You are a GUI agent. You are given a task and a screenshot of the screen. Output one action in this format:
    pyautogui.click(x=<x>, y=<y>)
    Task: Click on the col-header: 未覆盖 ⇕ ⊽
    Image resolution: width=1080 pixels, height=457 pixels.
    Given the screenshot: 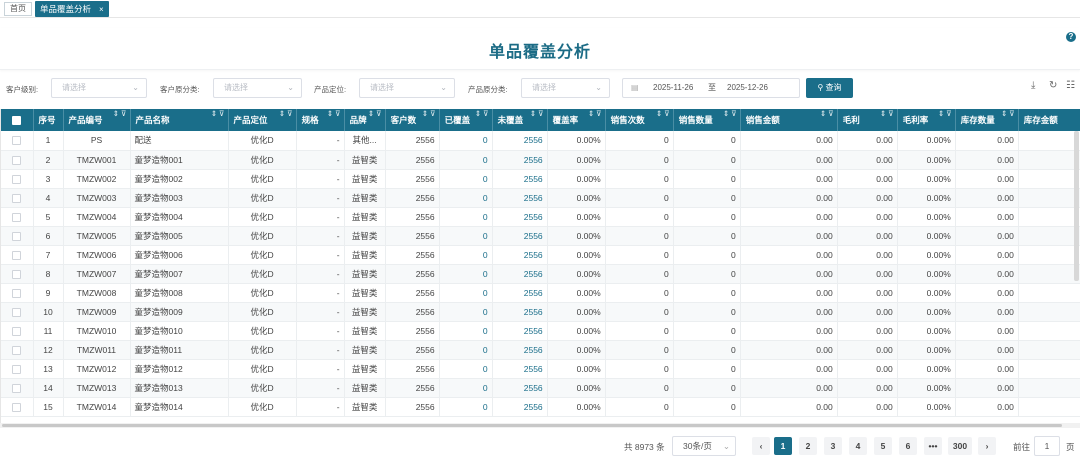 What is the action you would take?
    pyautogui.click(x=520, y=120)
    